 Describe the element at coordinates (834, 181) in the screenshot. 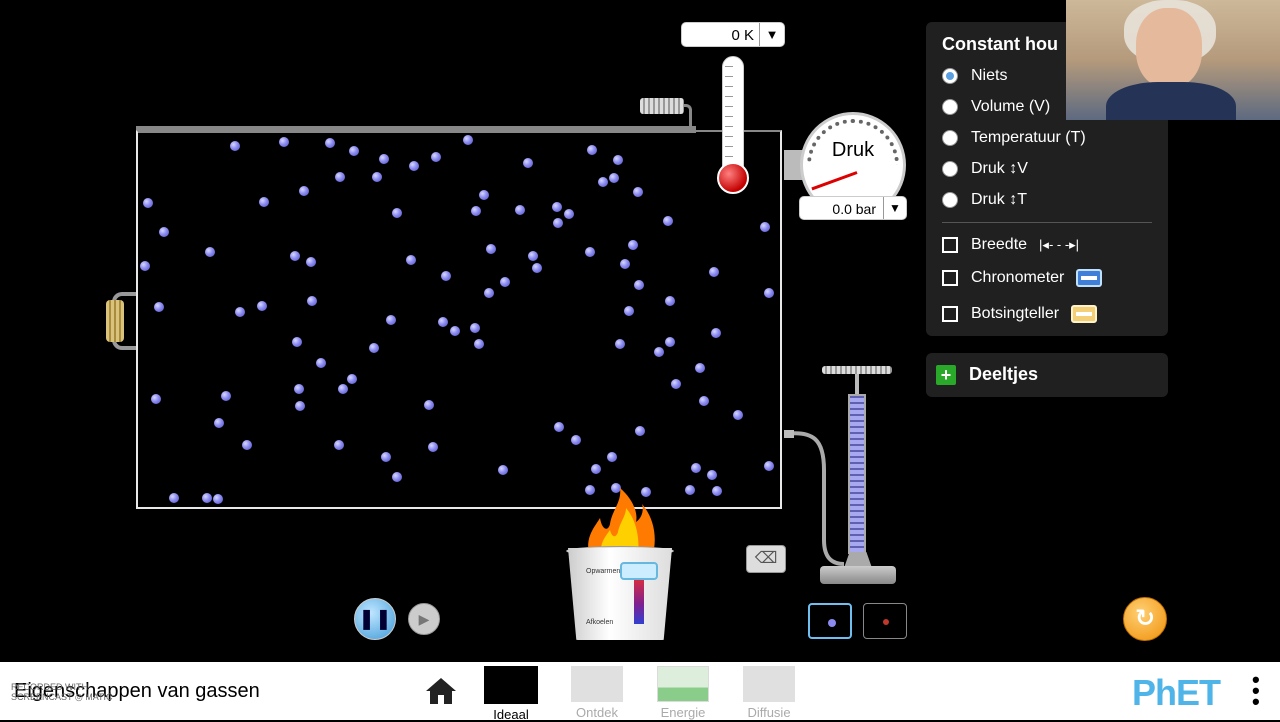

I see `gauge-needle` at that location.